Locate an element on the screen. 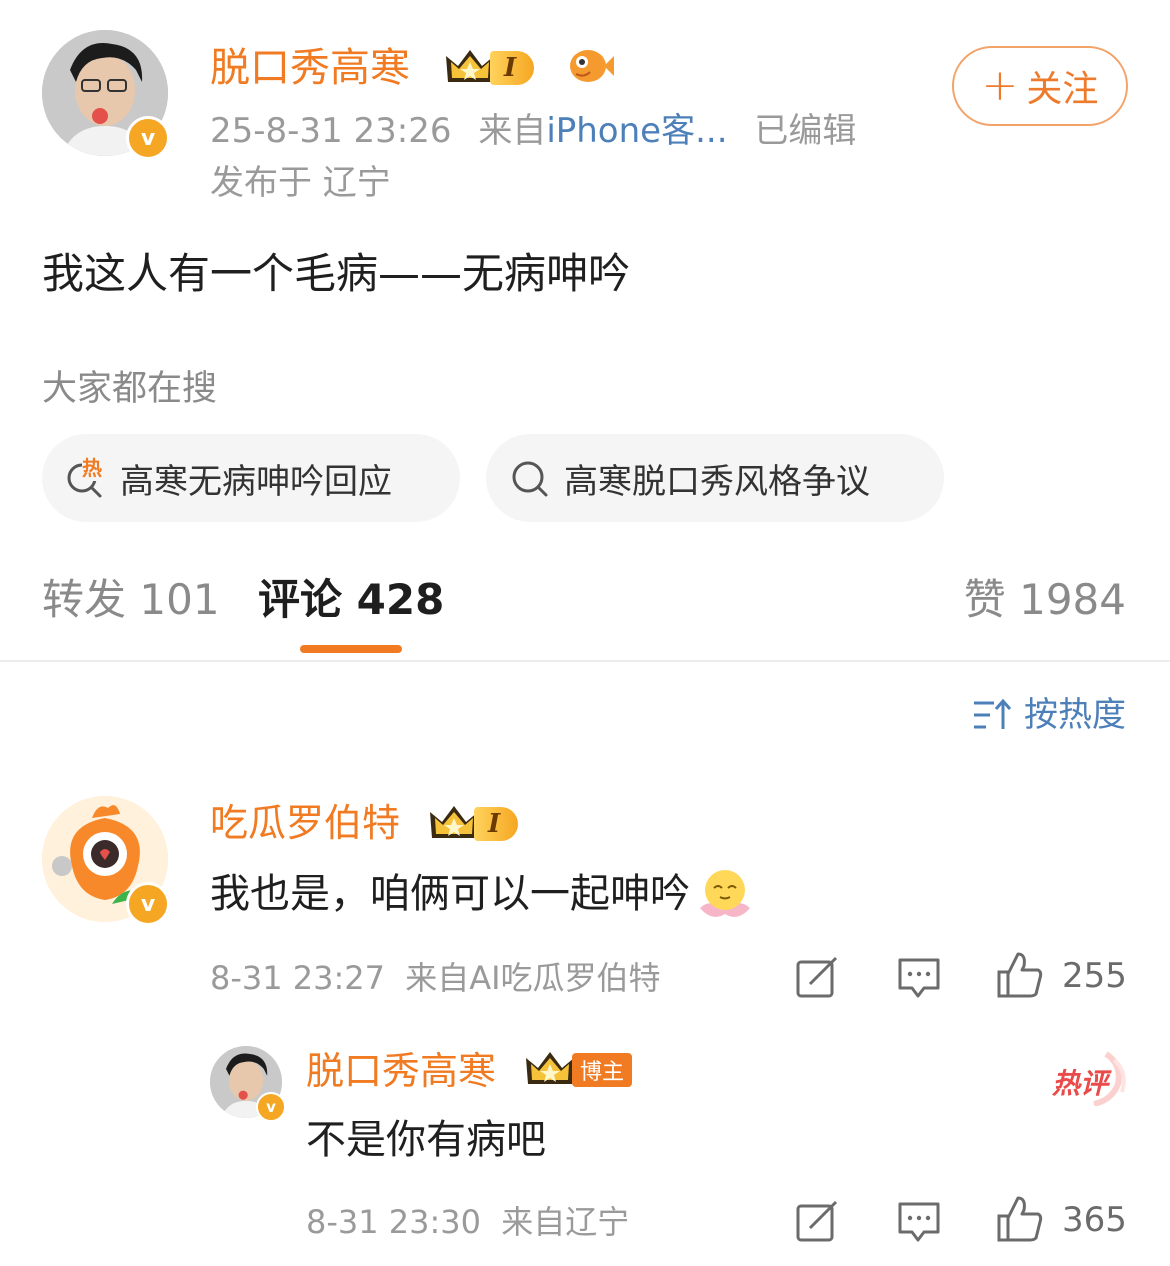 The width and height of the screenshot is (1170, 1266). tab-divider is located at coordinates (585, 661).